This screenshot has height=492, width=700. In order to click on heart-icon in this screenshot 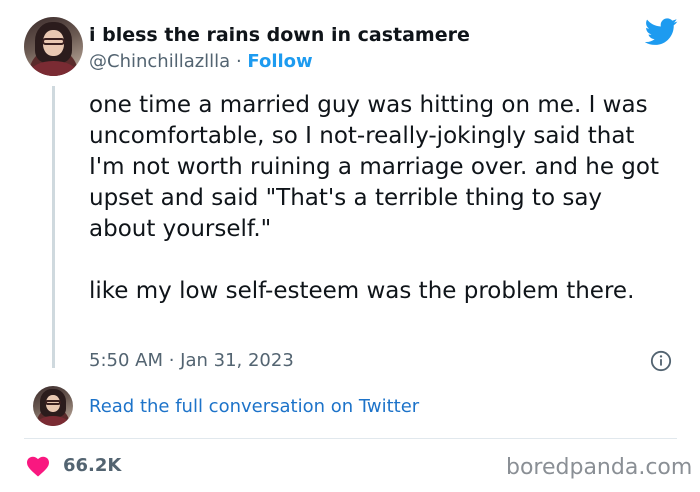, I will do `click(38, 466)`.